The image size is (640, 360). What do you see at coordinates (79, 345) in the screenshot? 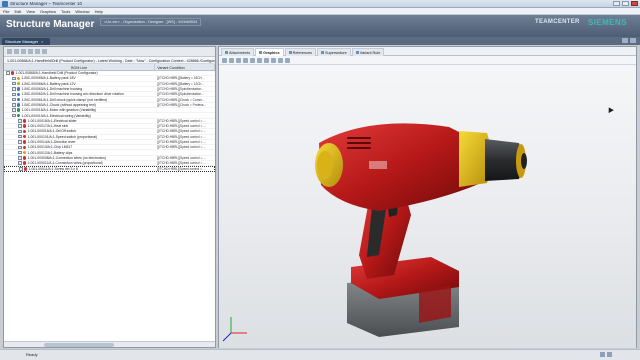
I see `scrollbar-thumb` at bounding box center [79, 345].